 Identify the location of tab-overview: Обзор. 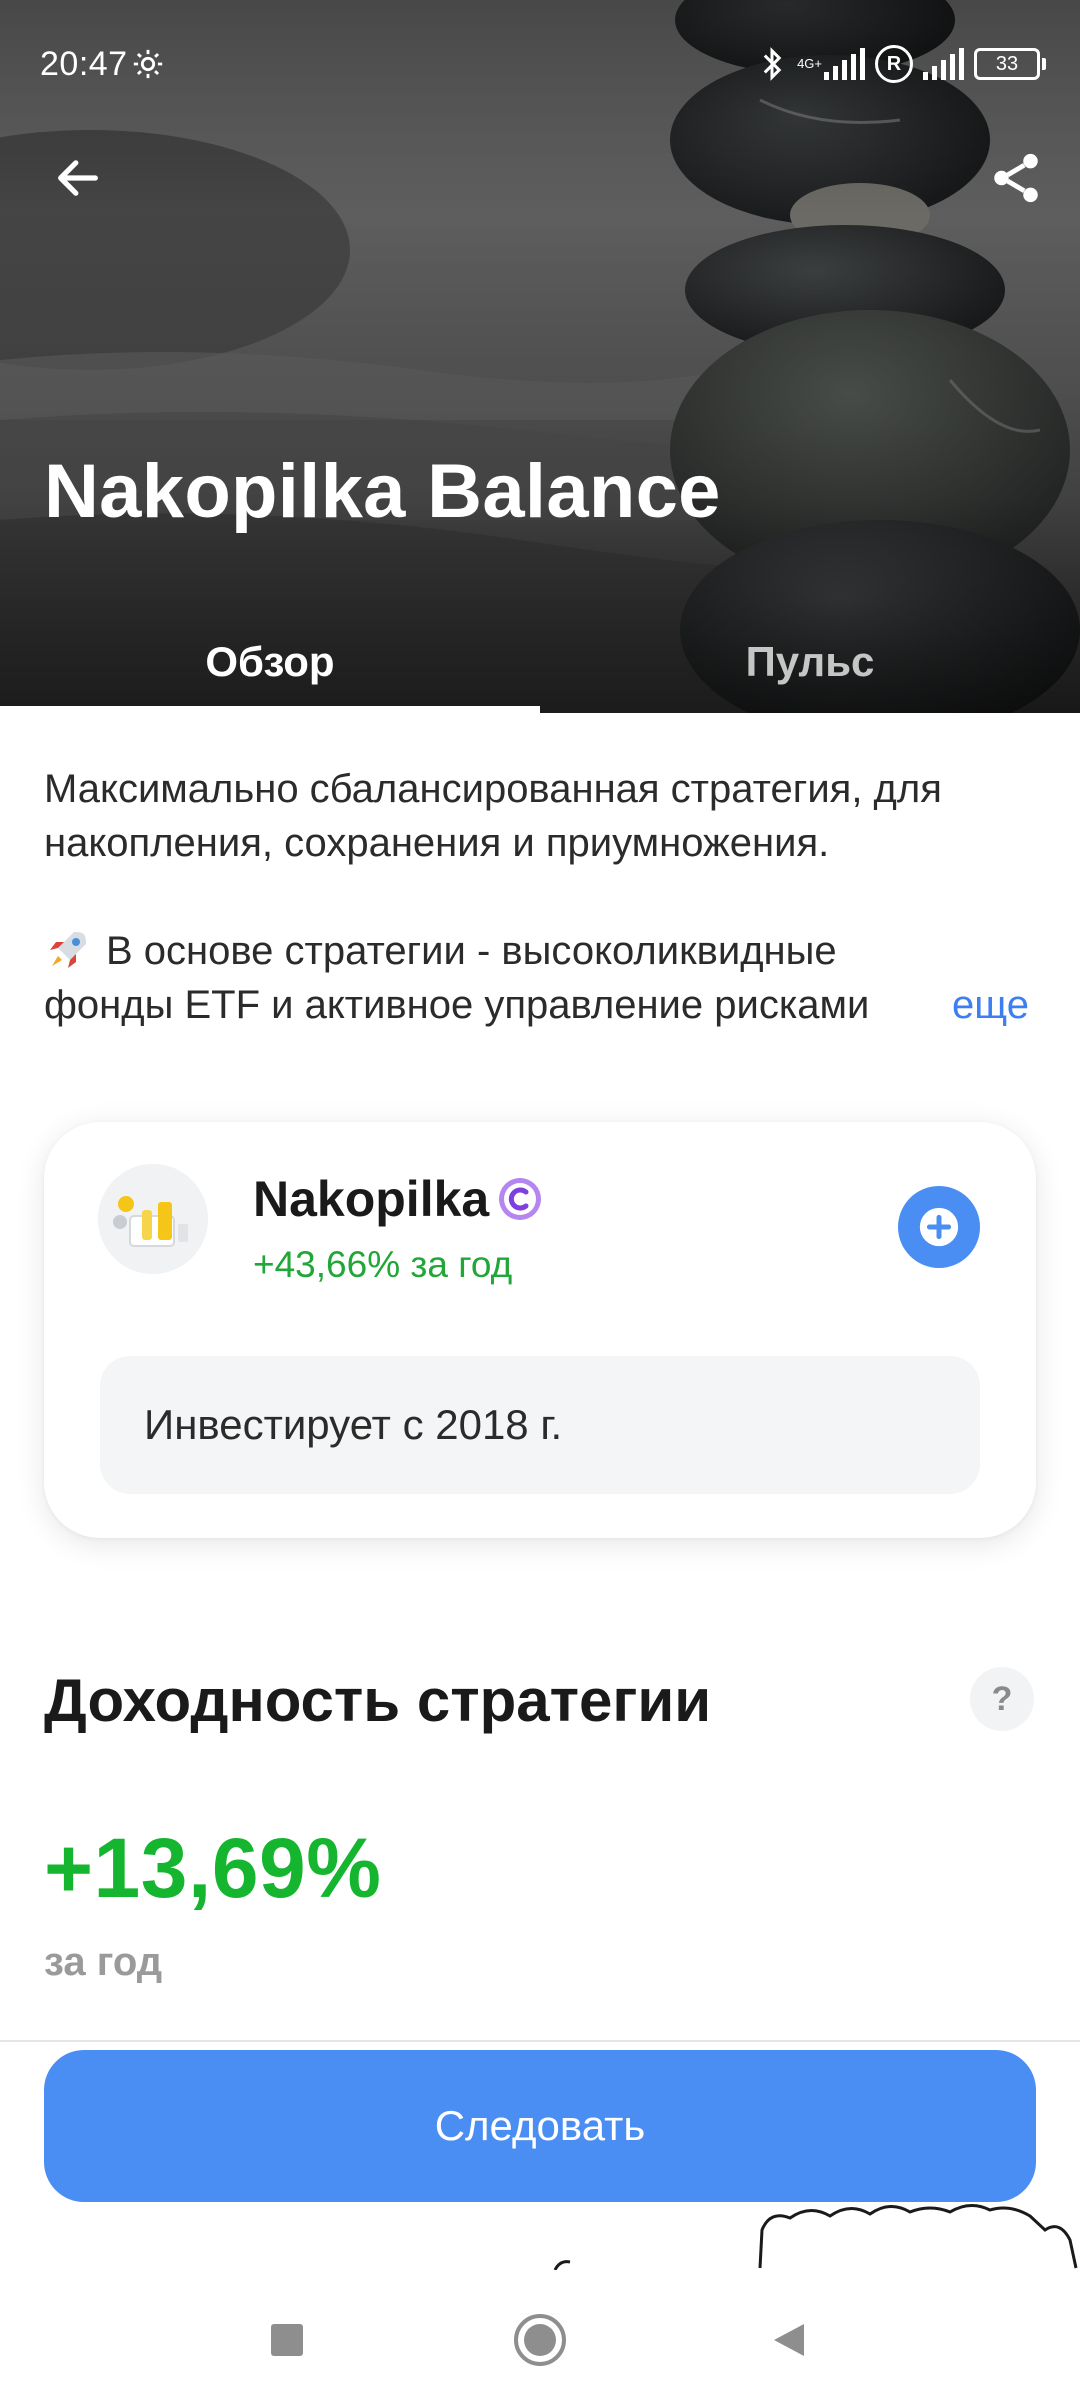
(270, 661).